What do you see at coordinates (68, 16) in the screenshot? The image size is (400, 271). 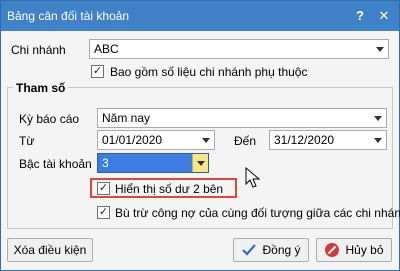 I see `window-title: Bảng cân đối tài khoản` at bounding box center [68, 16].